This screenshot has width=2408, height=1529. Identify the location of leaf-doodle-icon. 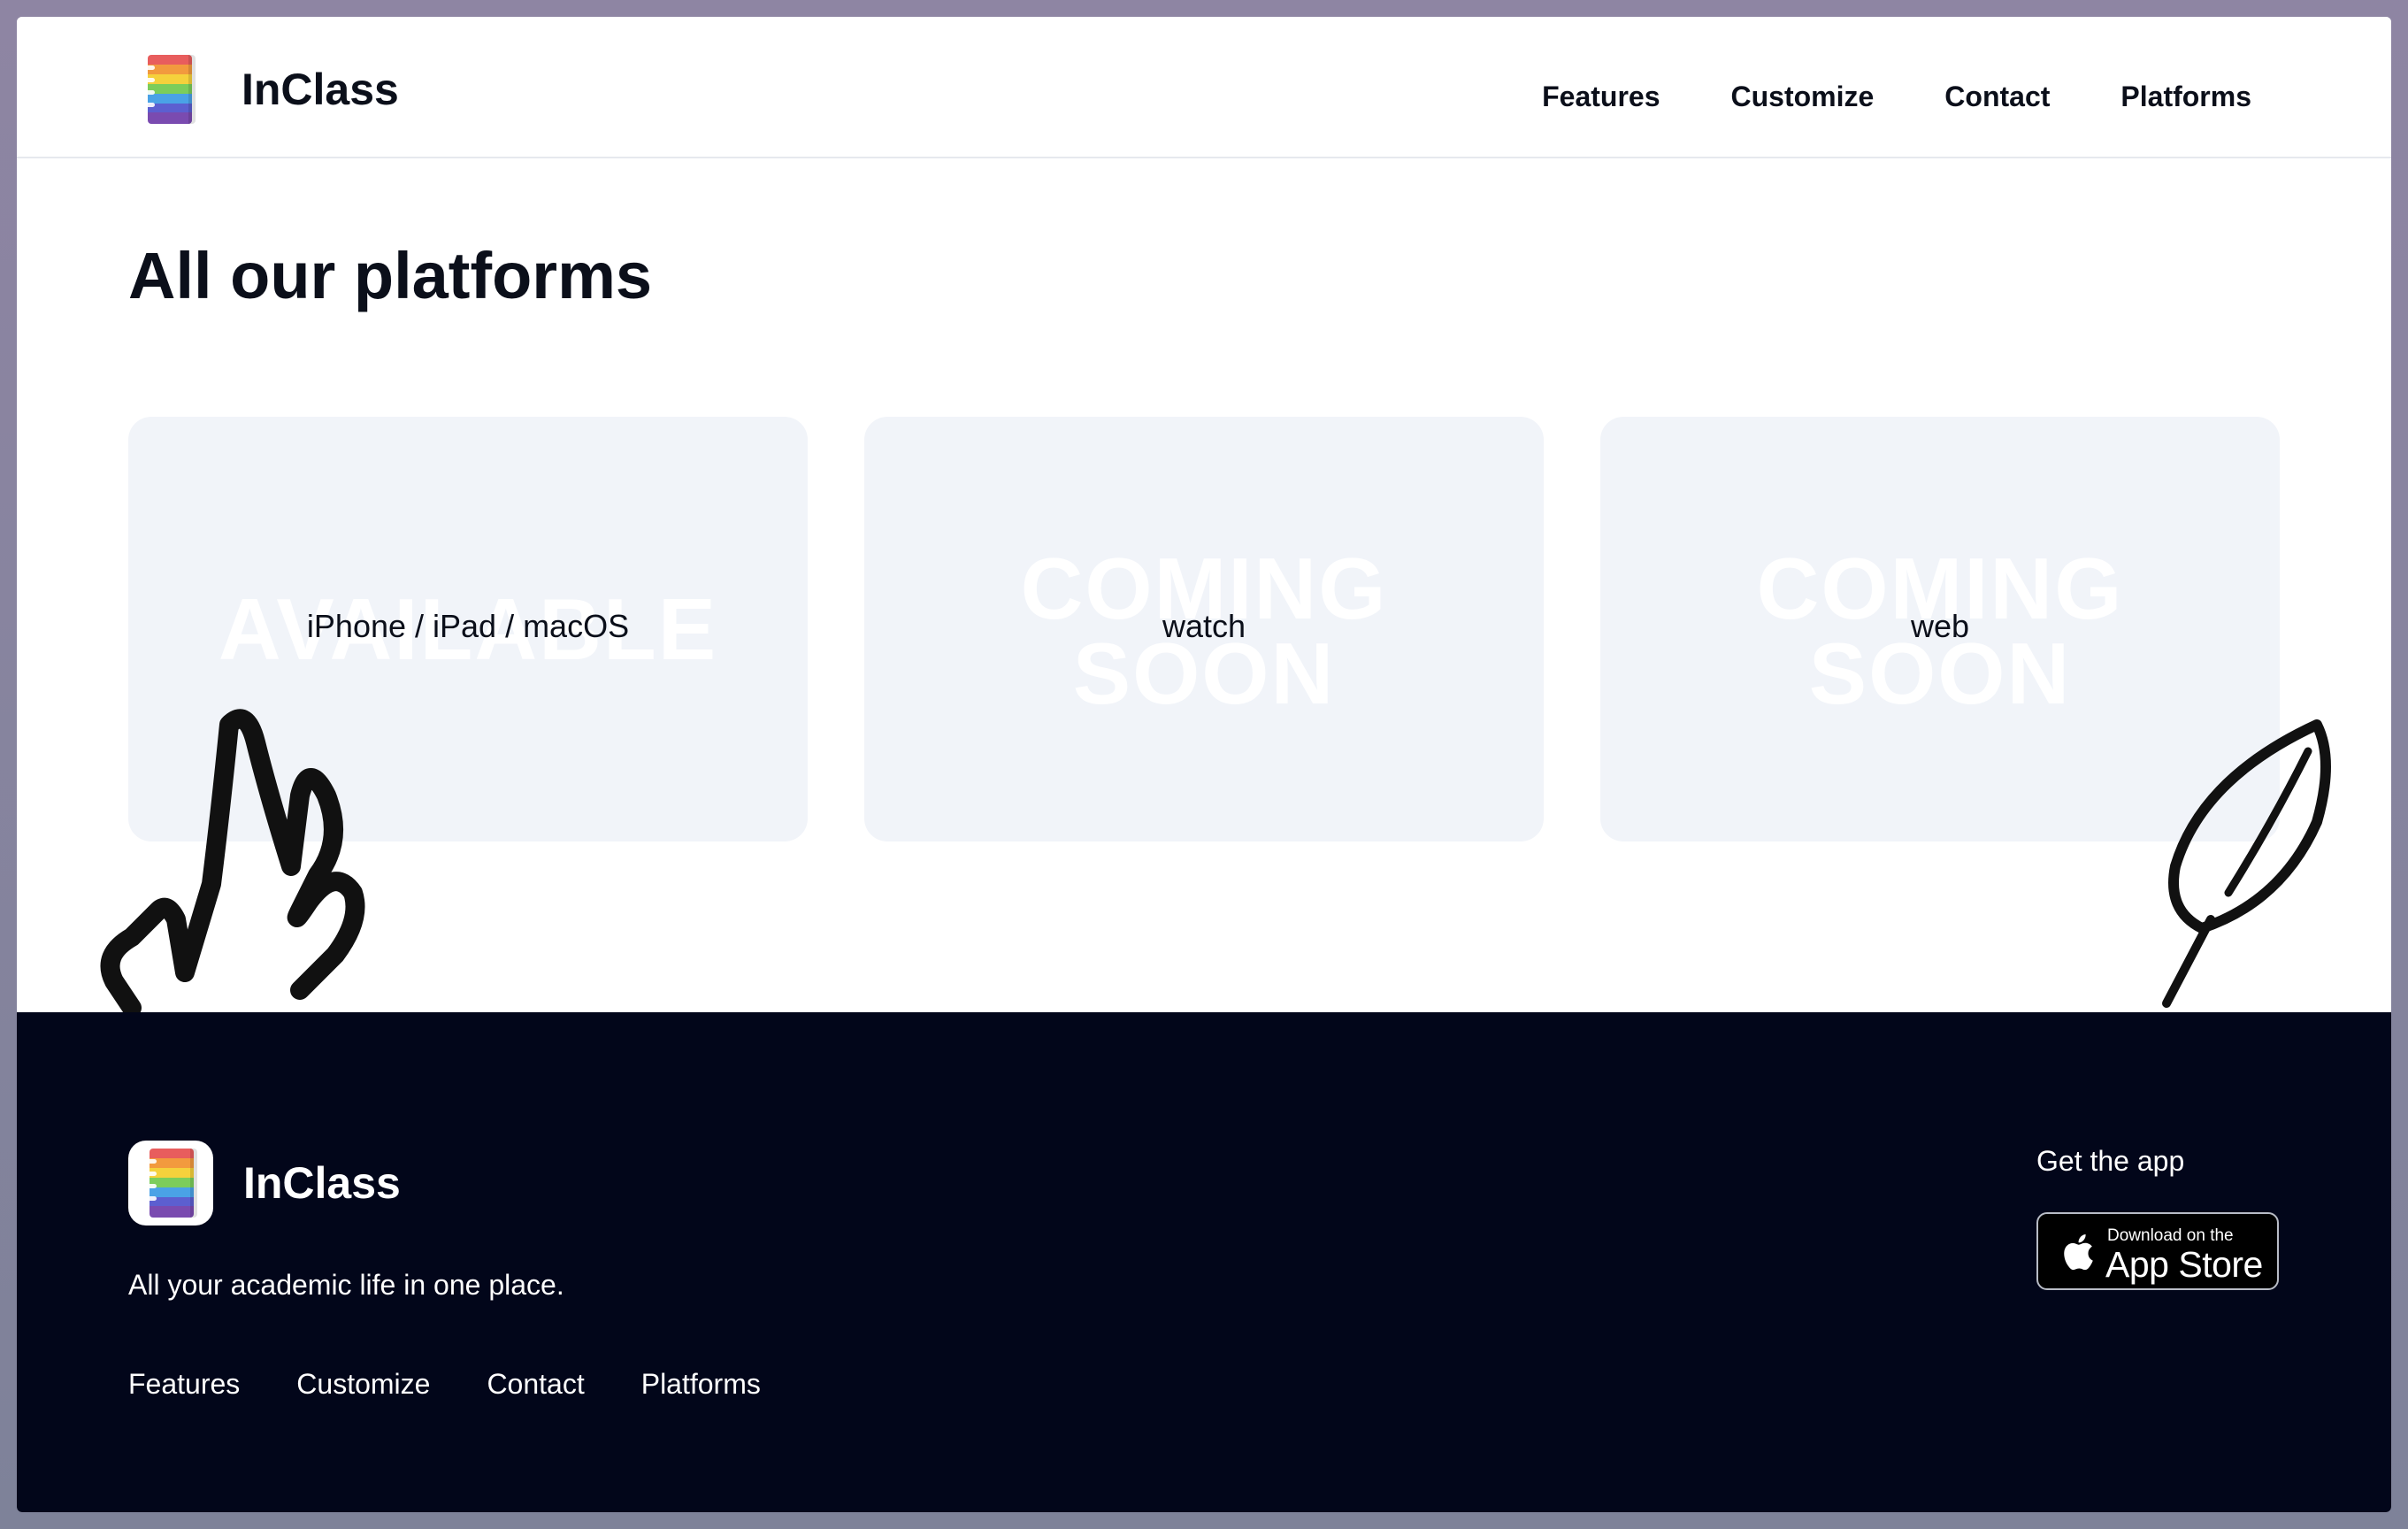
(2246, 863).